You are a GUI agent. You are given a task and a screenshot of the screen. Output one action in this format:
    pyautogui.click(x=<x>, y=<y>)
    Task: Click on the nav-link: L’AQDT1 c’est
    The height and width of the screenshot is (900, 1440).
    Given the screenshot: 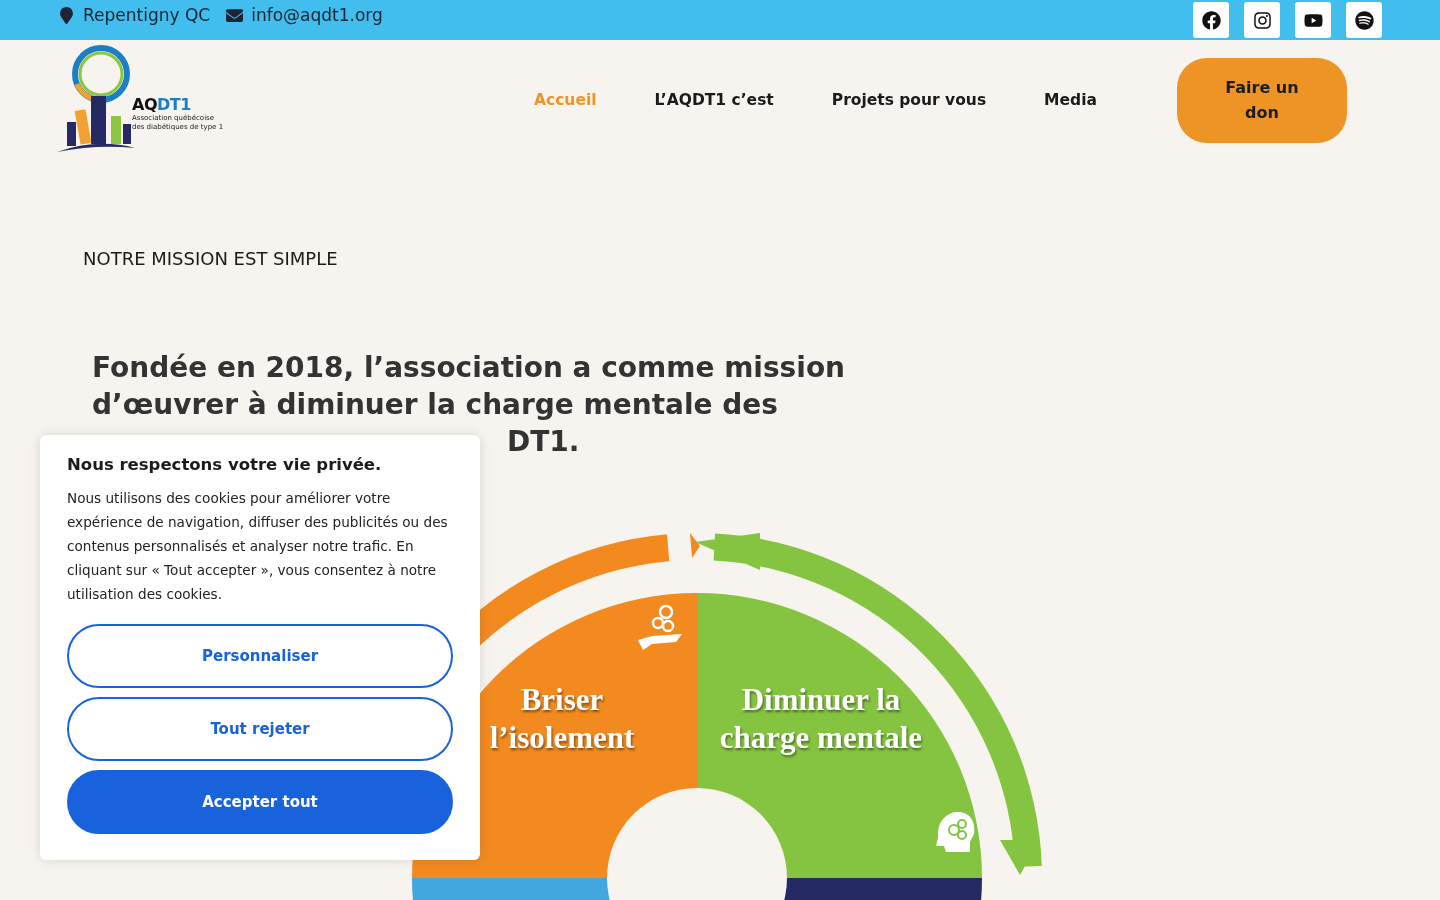 What is the action you would take?
    pyautogui.click(x=714, y=100)
    